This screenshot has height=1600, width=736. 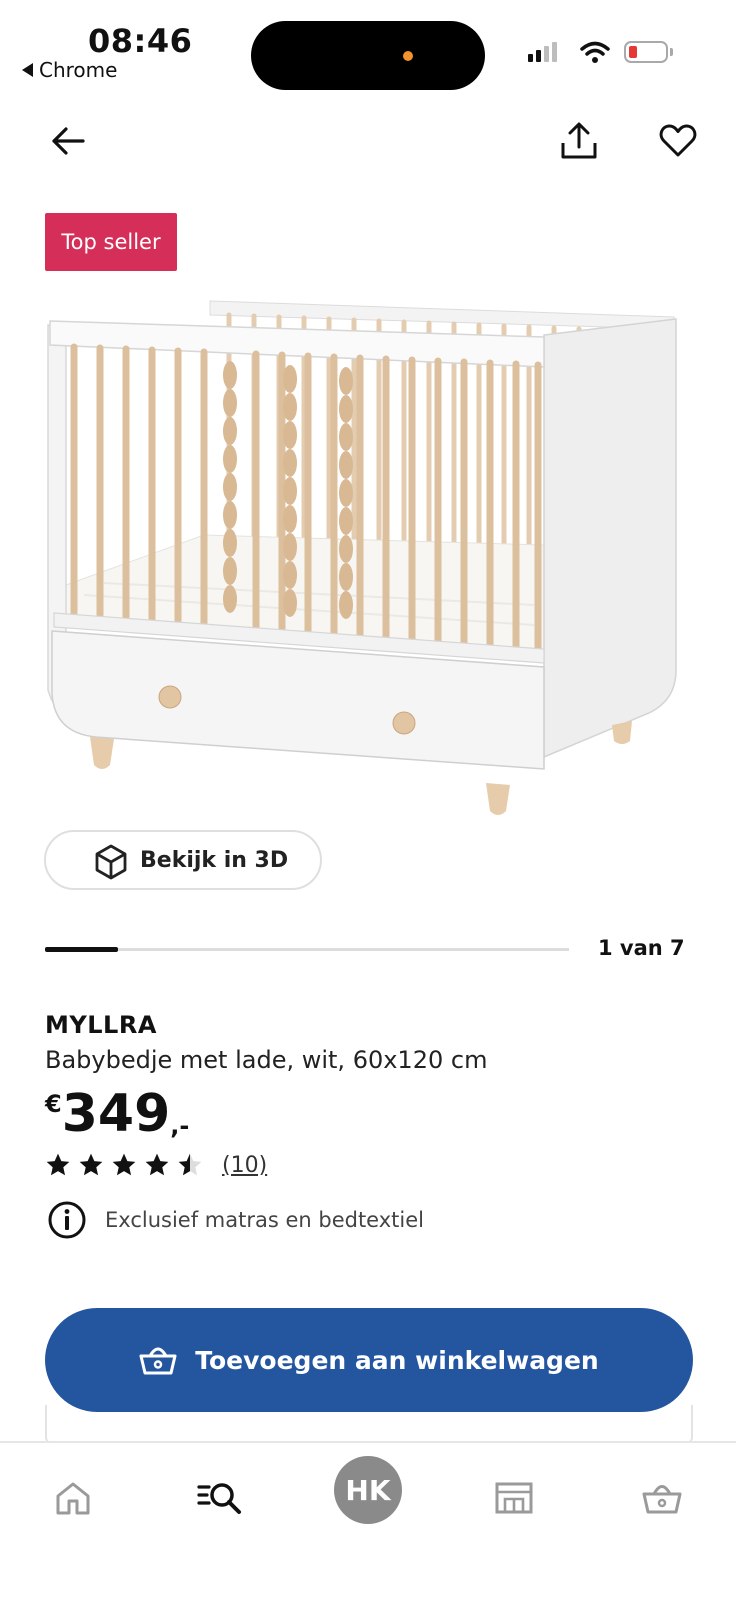 I want to click on gallery-progress-fill, so click(x=81, y=949).